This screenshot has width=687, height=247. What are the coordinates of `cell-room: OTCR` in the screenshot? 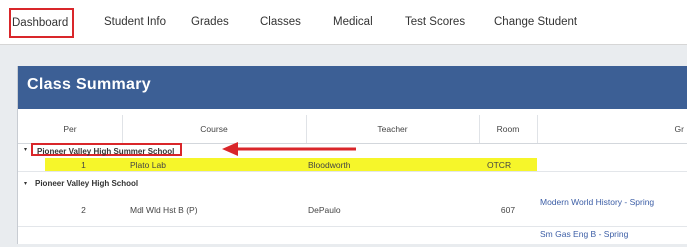 It's located at (508, 164).